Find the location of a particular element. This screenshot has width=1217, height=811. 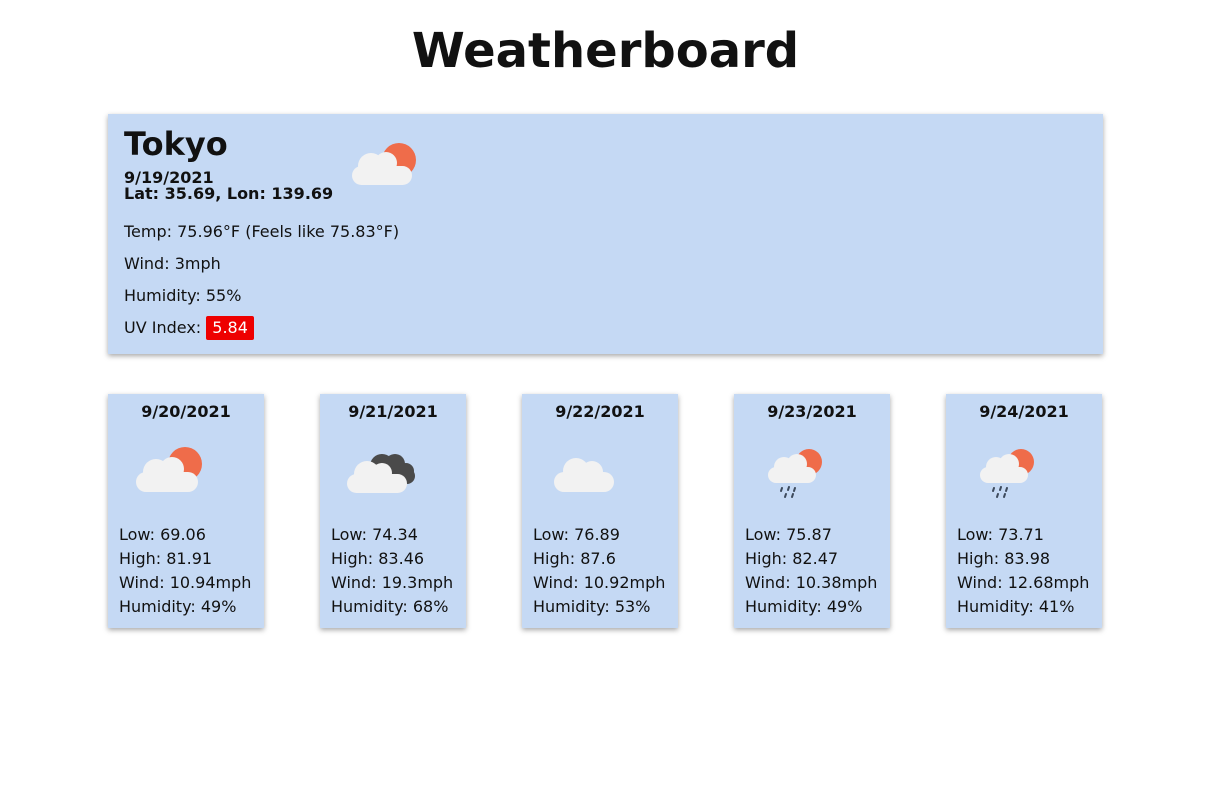

current-humidity: Humidity: 55% is located at coordinates (183, 295).